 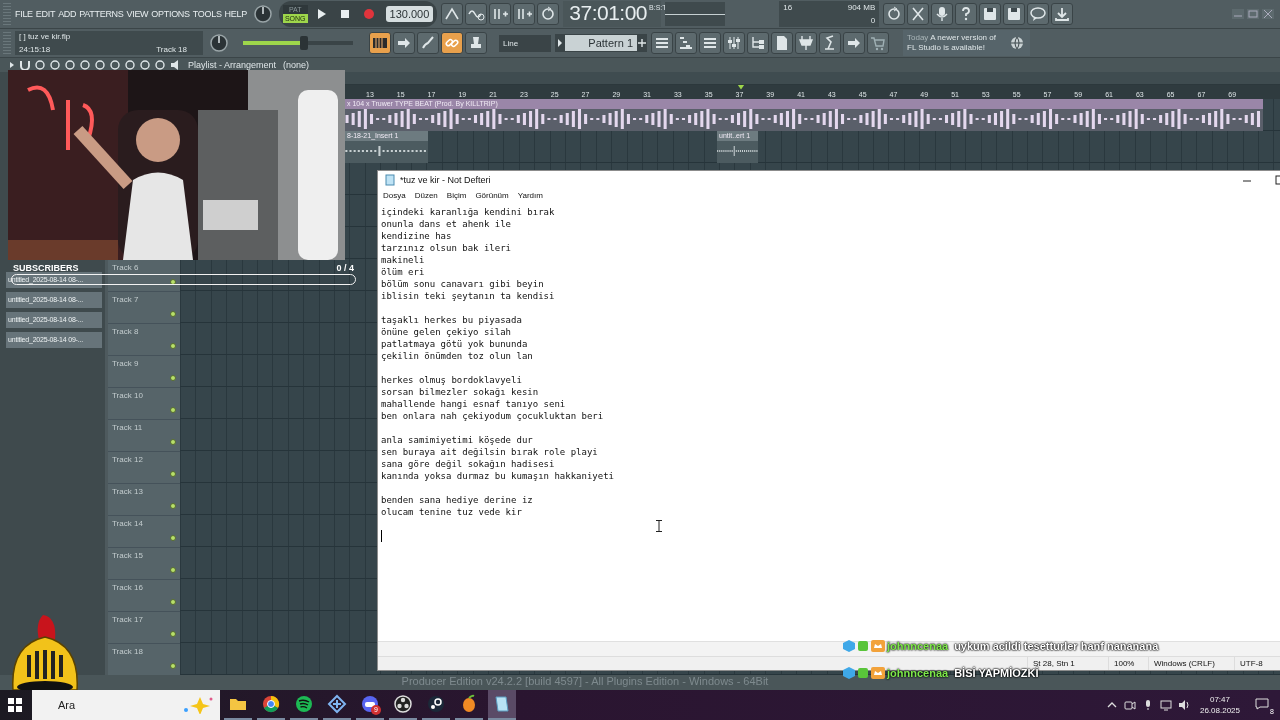 What do you see at coordinates (394, 195) in the screenshot?
I see `menu-item: Dosya` at bounding box center [394, 195].